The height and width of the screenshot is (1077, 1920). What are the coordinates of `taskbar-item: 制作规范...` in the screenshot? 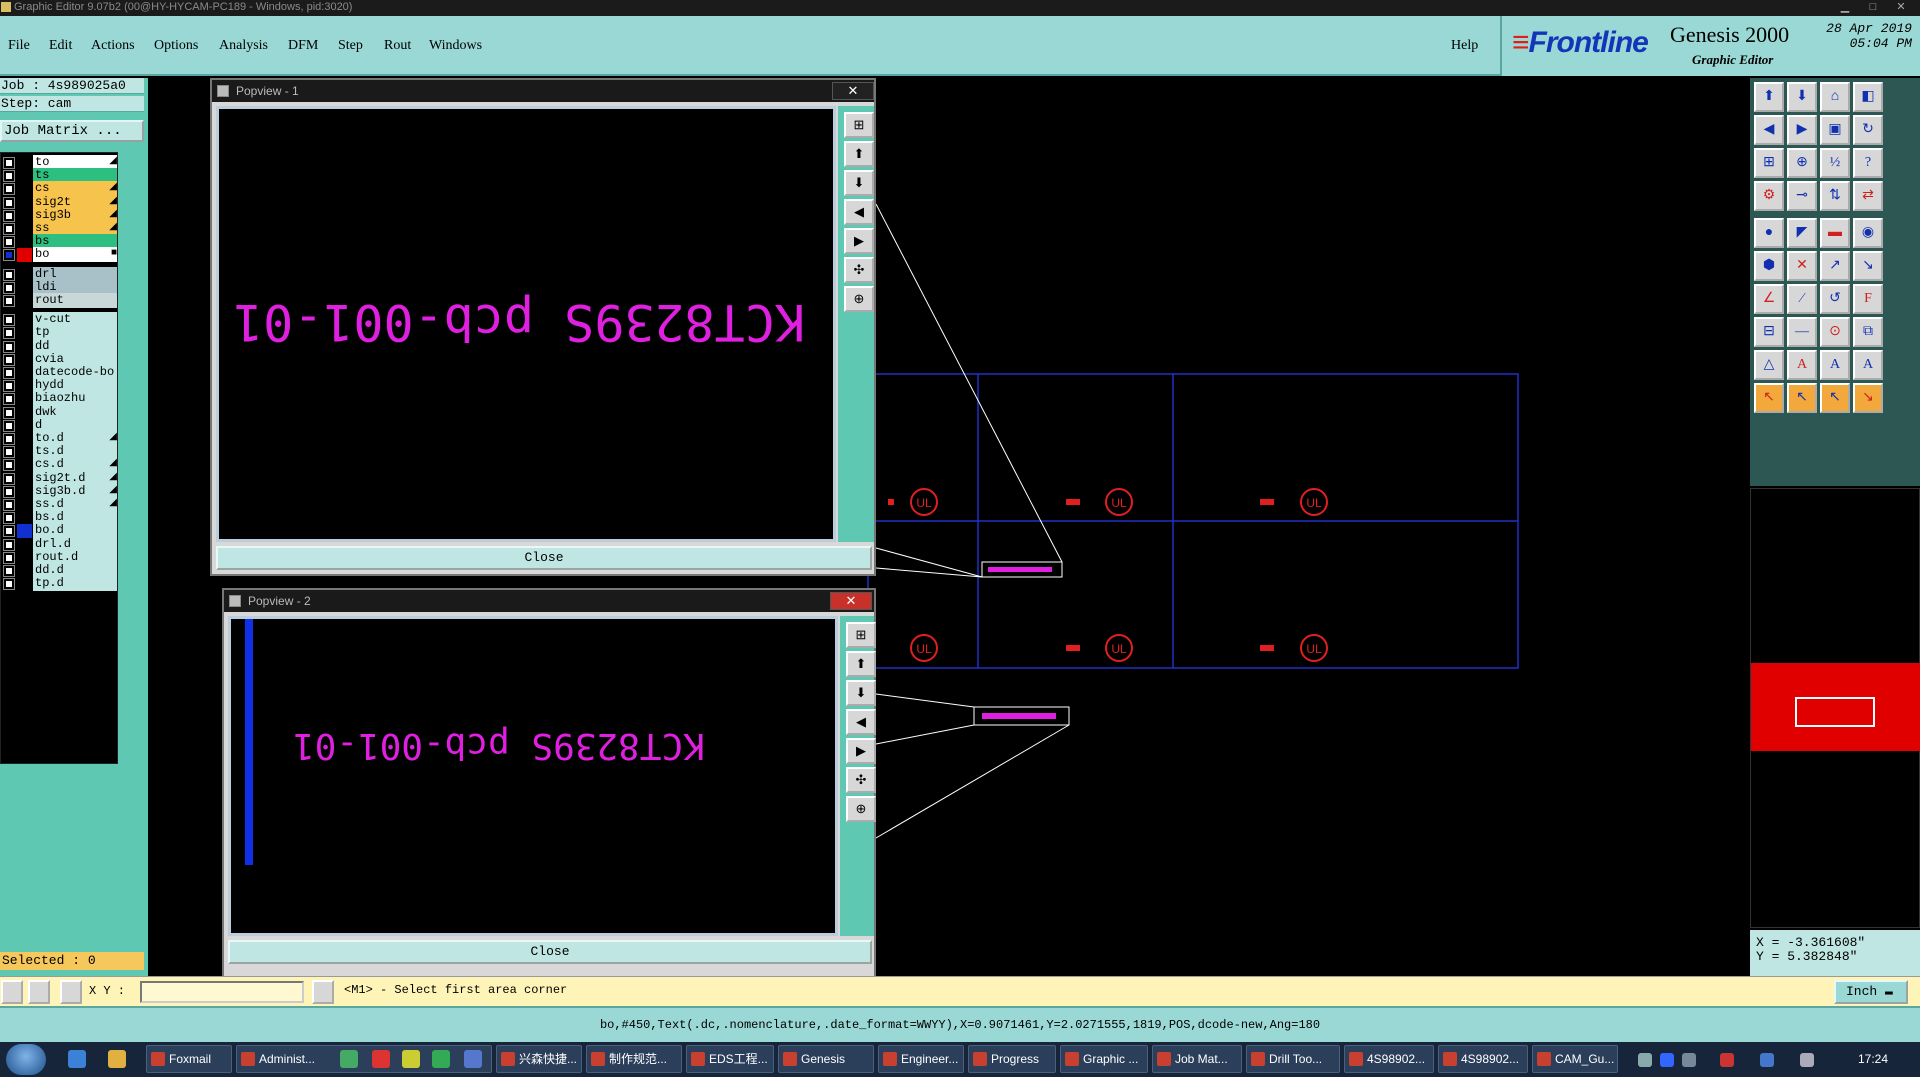 It's located at (634, 1059).